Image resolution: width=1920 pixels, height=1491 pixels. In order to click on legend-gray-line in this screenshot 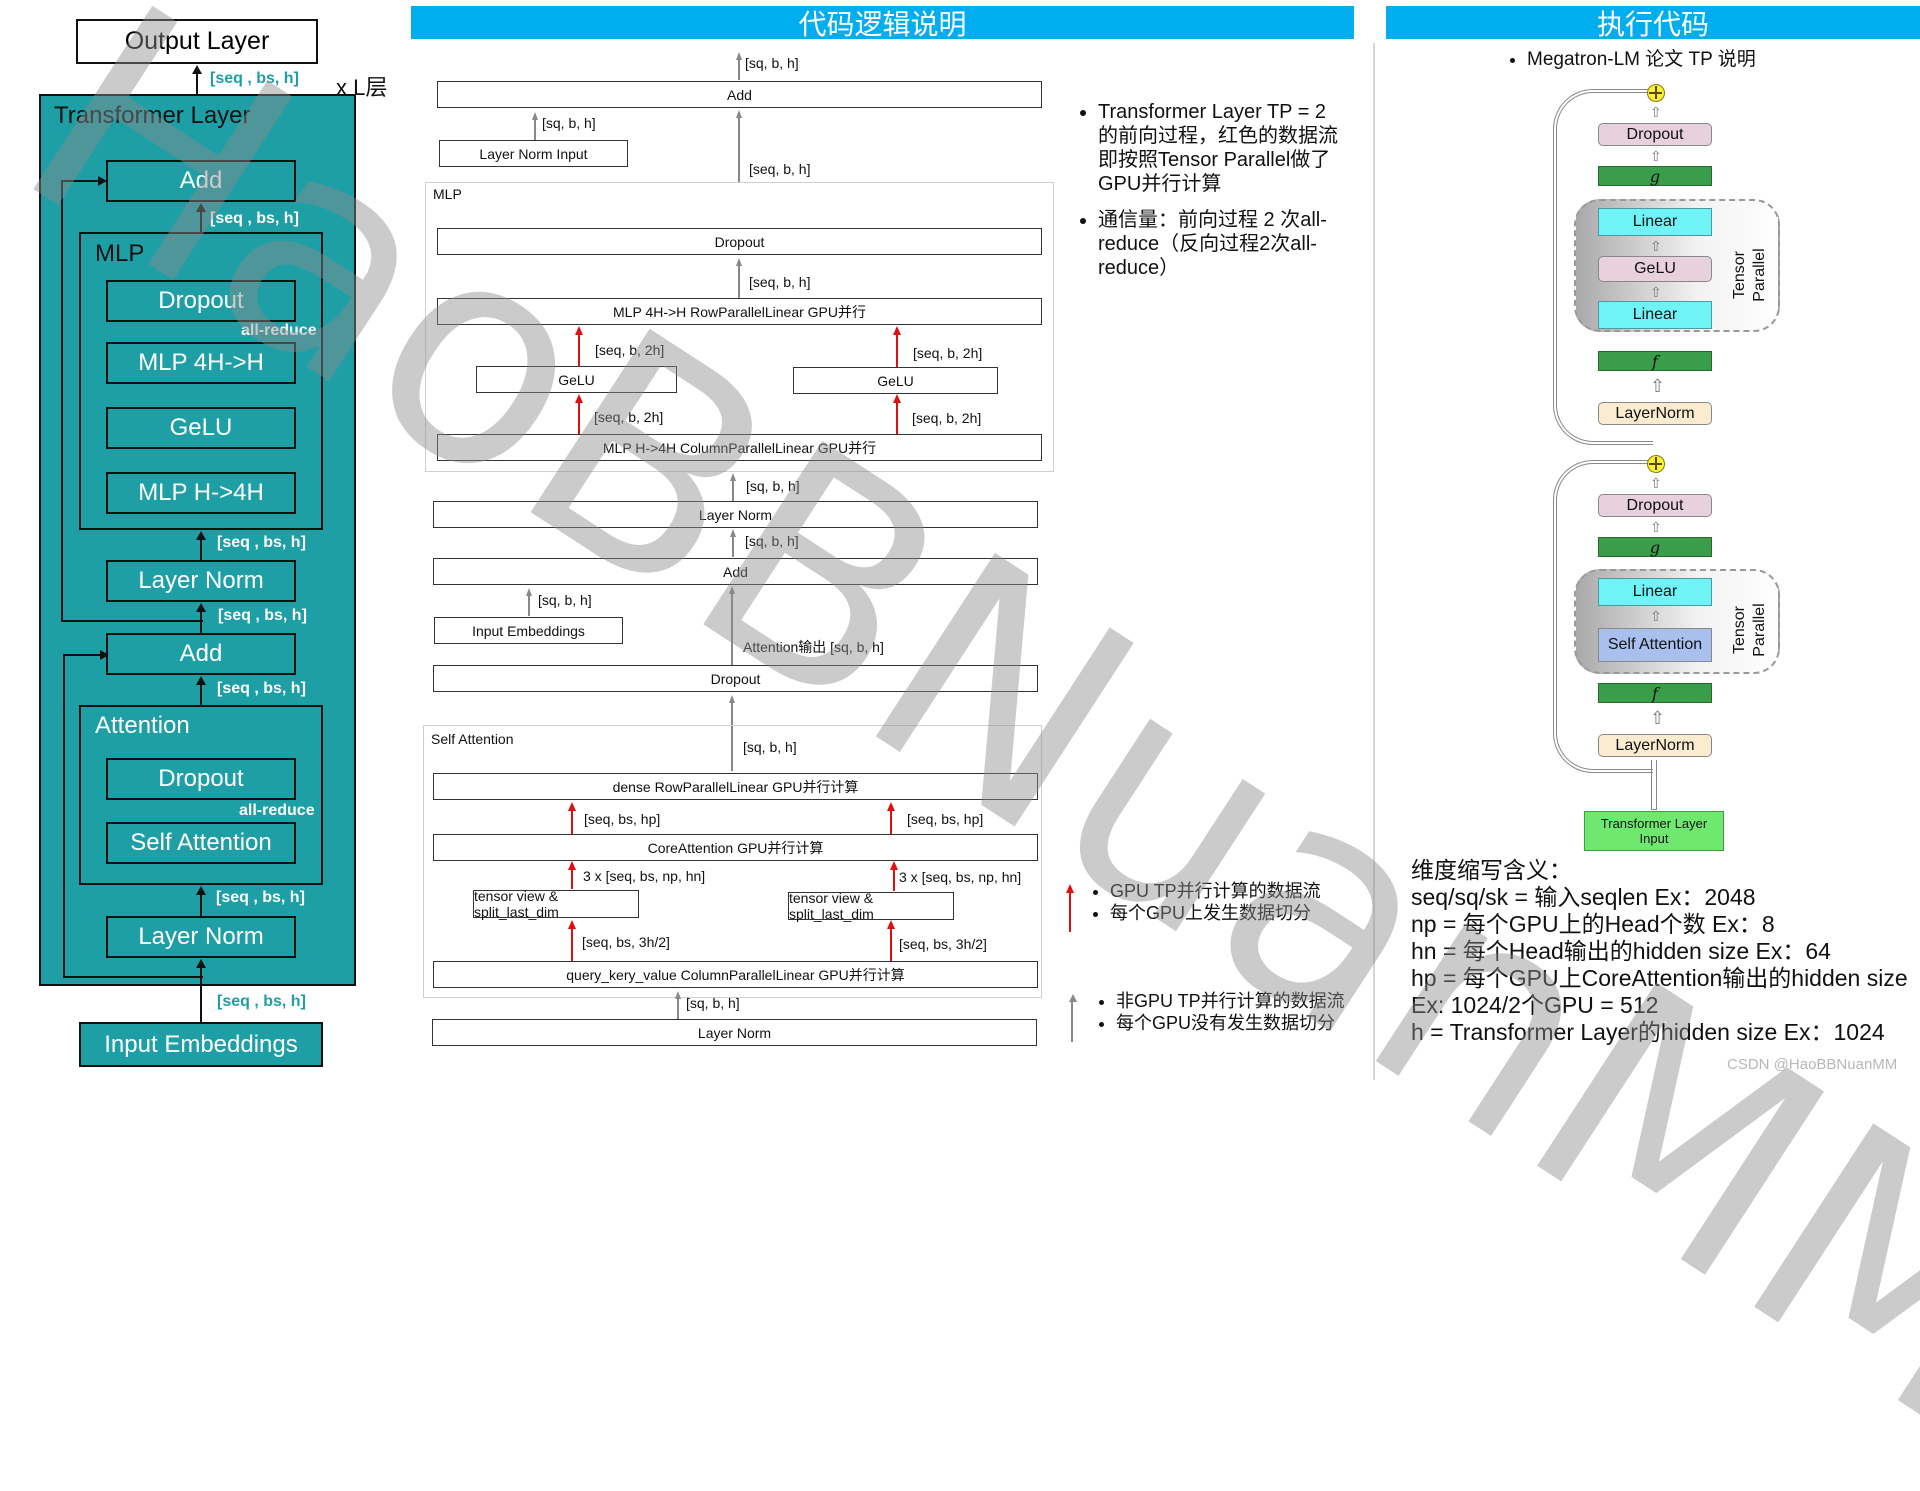, I will do `click(1072, 1021)`.